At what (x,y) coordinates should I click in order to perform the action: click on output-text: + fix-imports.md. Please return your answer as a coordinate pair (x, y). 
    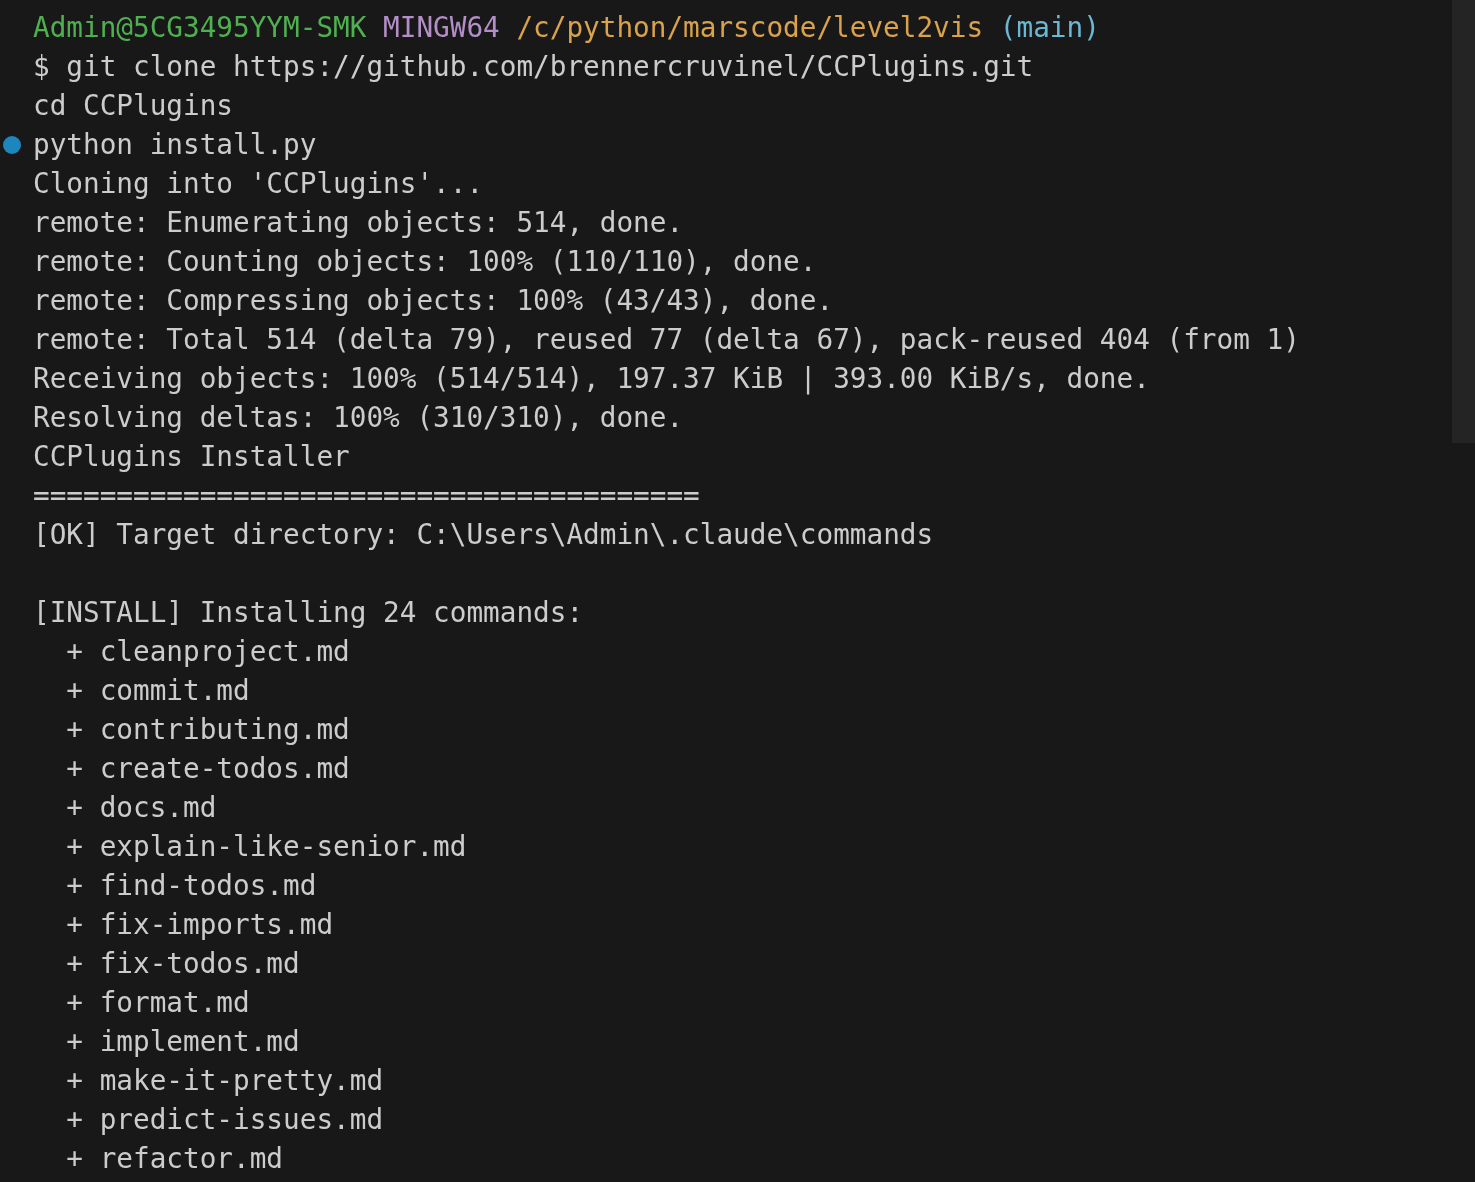
    Looking at the image, I should click on (199, 924).